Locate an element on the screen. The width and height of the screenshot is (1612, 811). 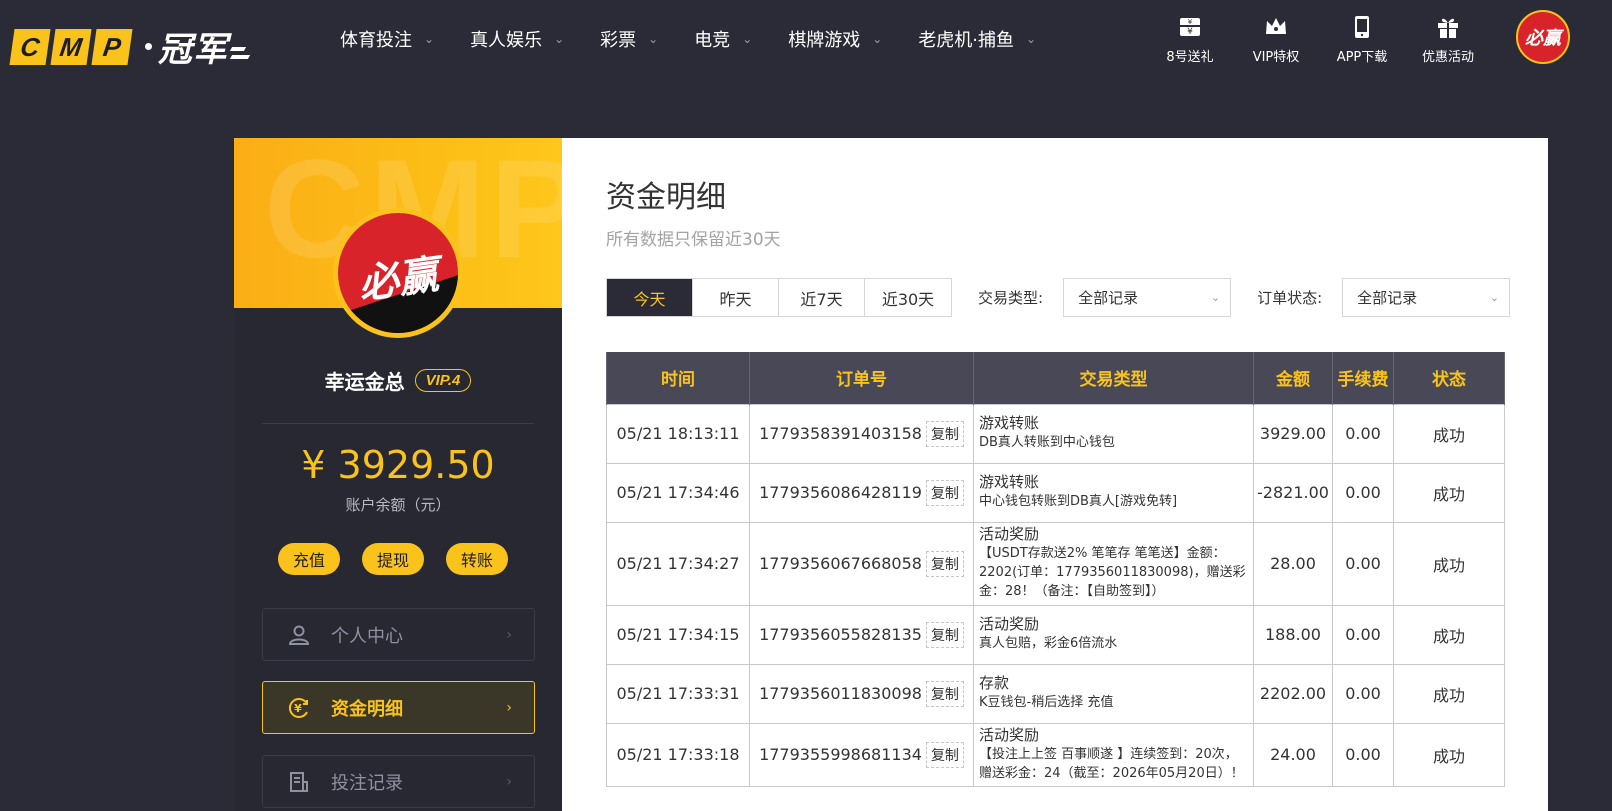
order-status-label: 订单状态: is located at coordinates (1290, 298).